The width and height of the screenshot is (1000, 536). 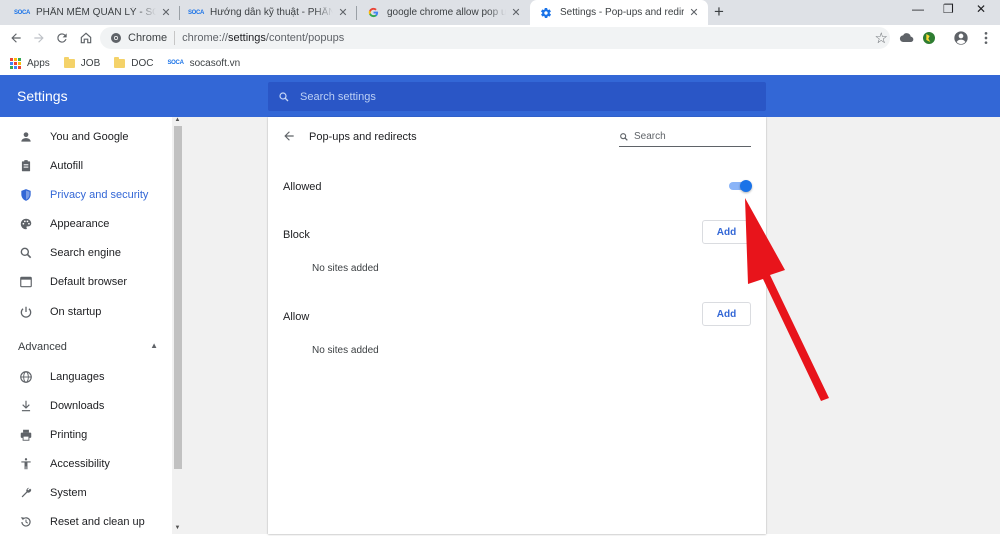 What do you see at coordinates (726, 232) in the screenshot?
I see `block-add-button: Add` at bounding box center [726, 232].